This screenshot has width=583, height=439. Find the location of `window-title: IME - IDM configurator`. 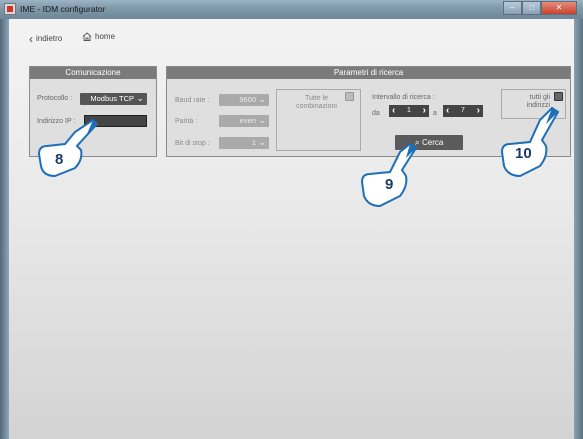

window-title: IME - IDM configurator is located at coordinates (63, 9).